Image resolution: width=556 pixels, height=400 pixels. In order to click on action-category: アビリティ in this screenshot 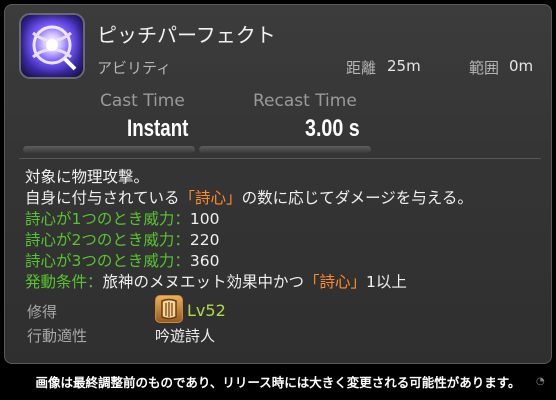, I will do `click(134, 68)`.